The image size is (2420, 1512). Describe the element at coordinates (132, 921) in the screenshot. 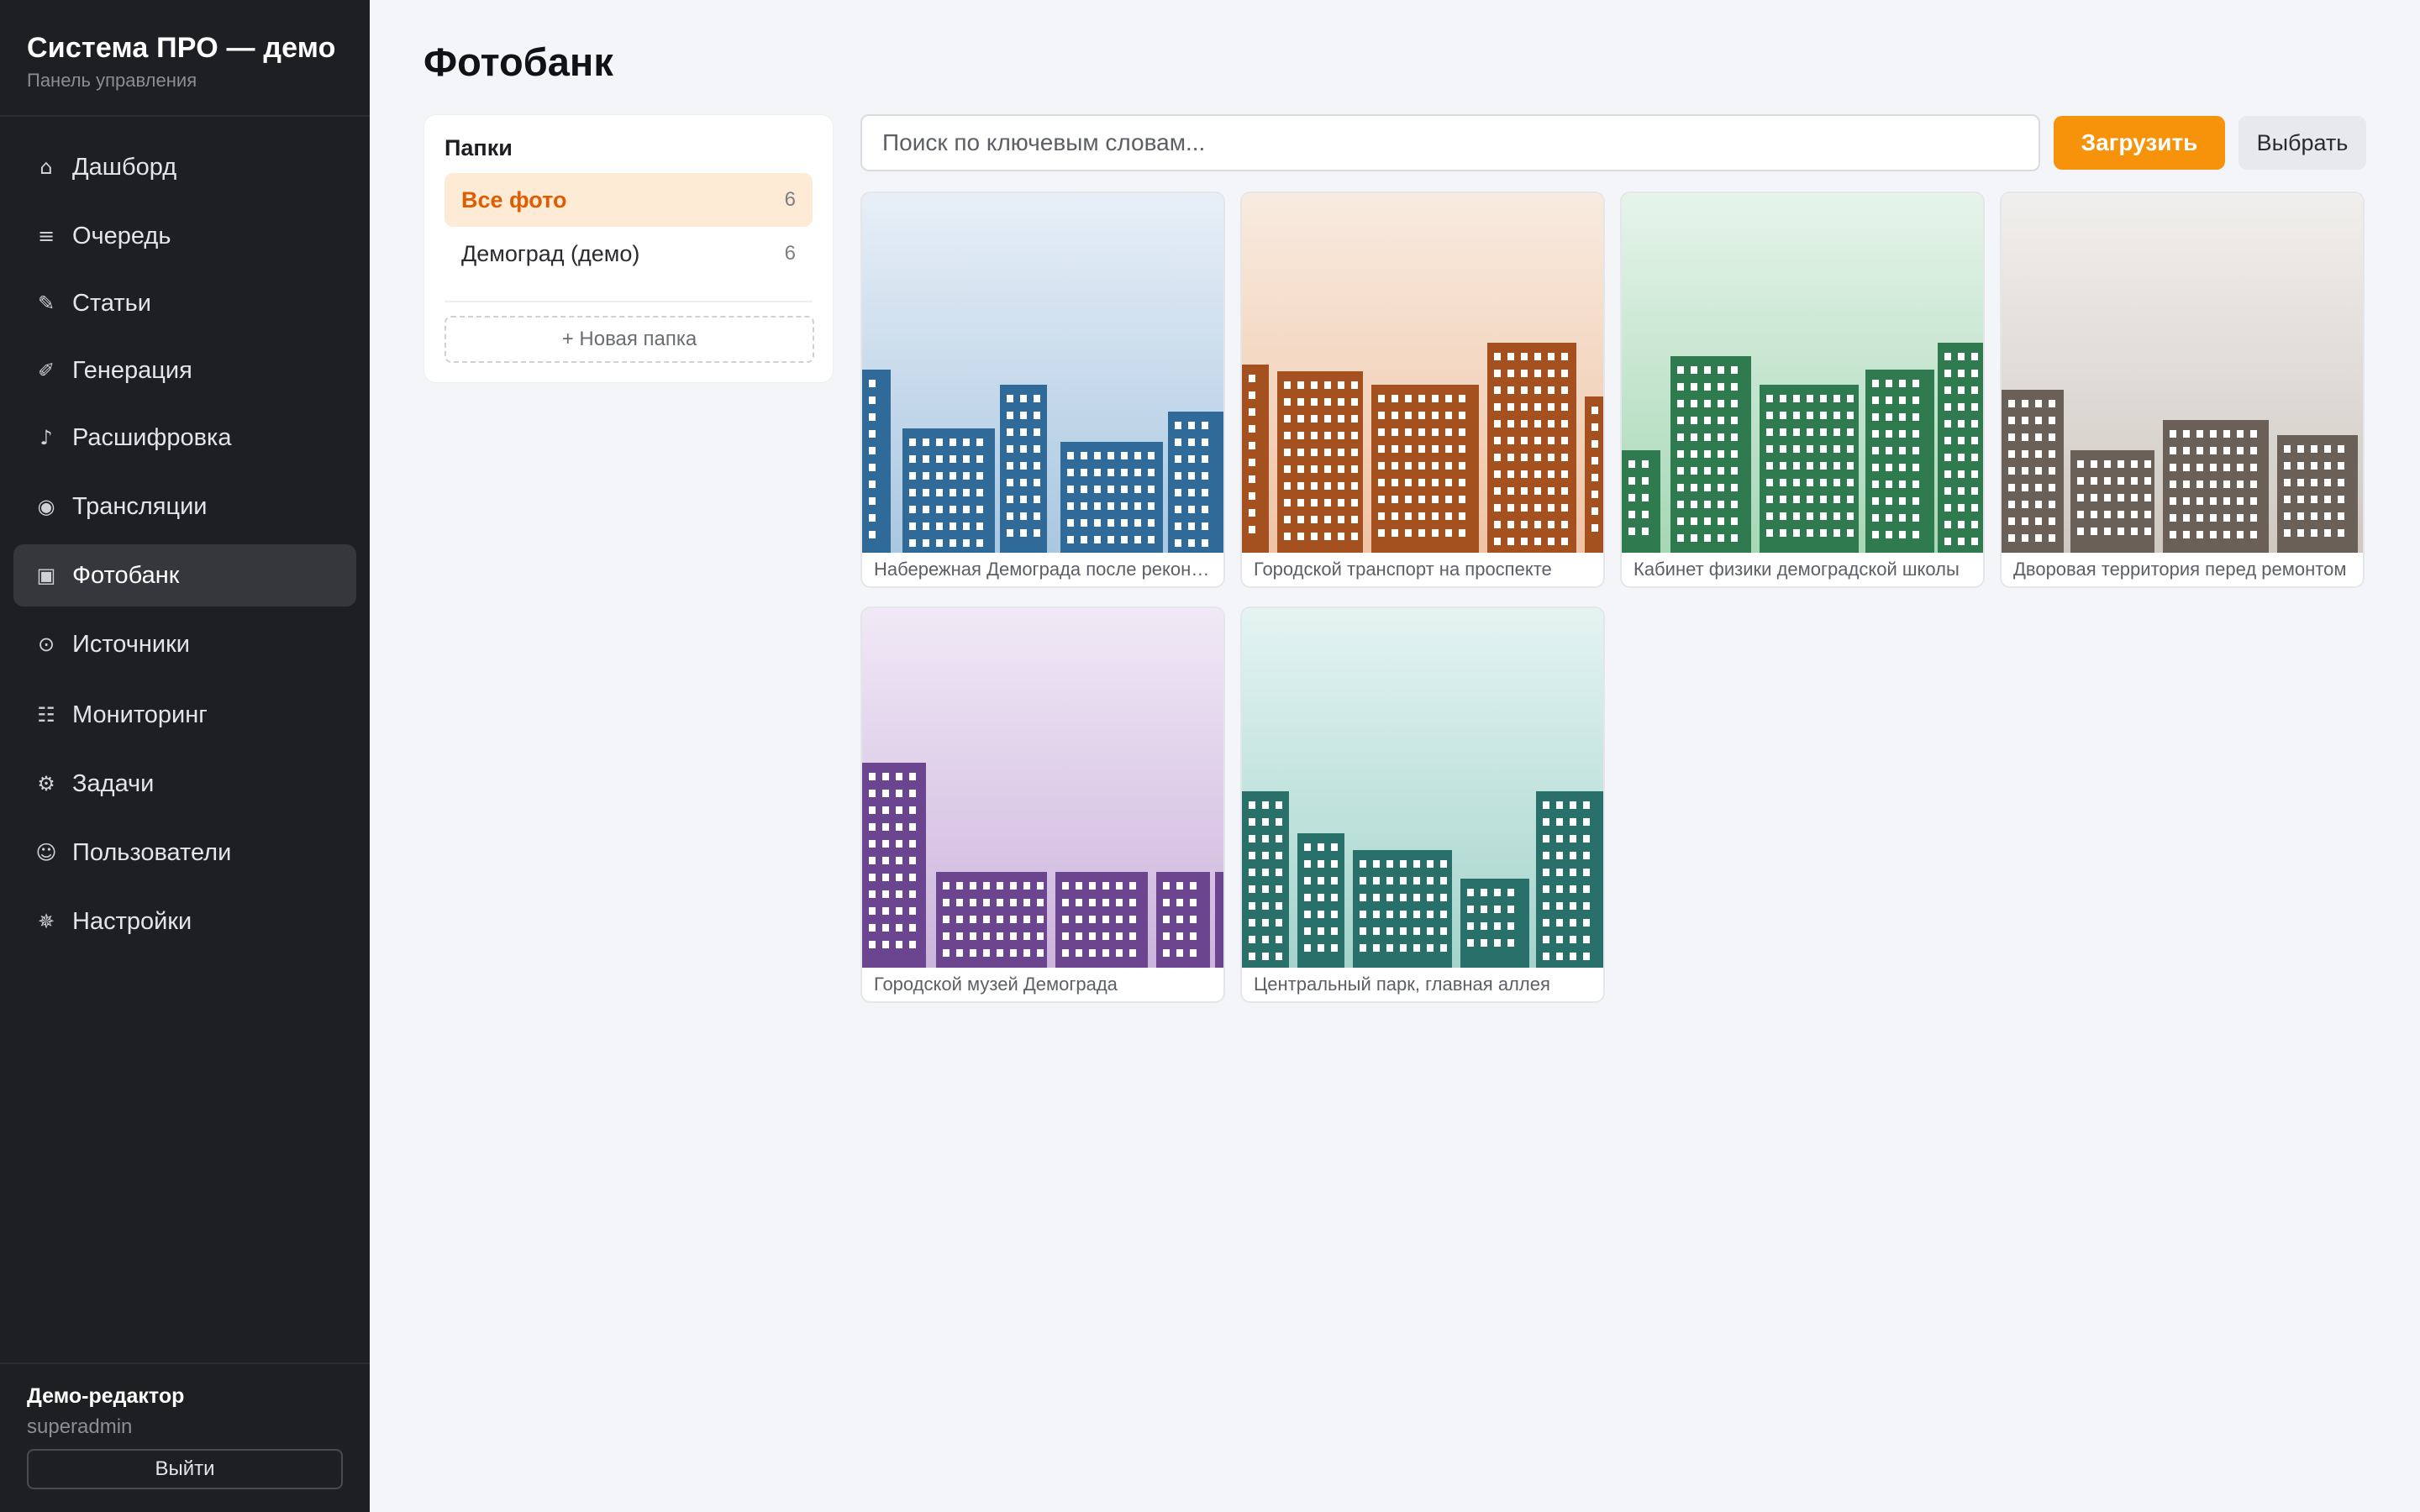

I see `sidebar-item-label: Настройки` at that location.